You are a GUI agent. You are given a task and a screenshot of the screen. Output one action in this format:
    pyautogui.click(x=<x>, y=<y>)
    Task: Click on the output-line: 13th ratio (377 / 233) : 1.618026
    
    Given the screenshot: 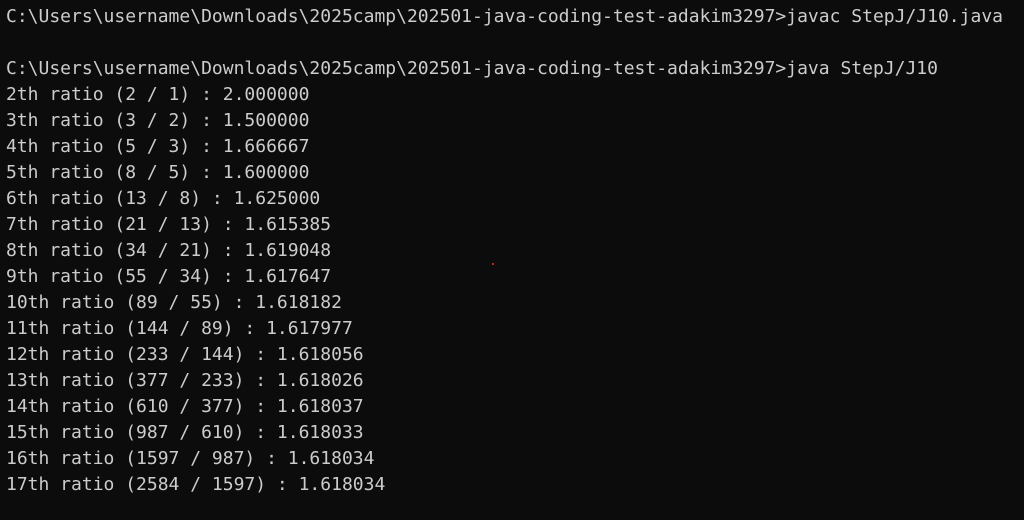 What is the action you would take?
    pyautogui.click(x=185, y=380)
    